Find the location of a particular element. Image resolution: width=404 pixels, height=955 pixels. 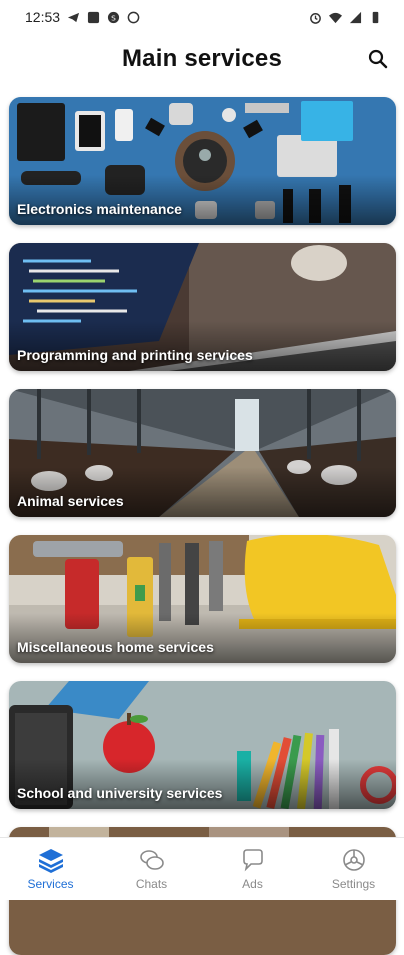

nav-settings: Settings is located at coordinates (354, 869).